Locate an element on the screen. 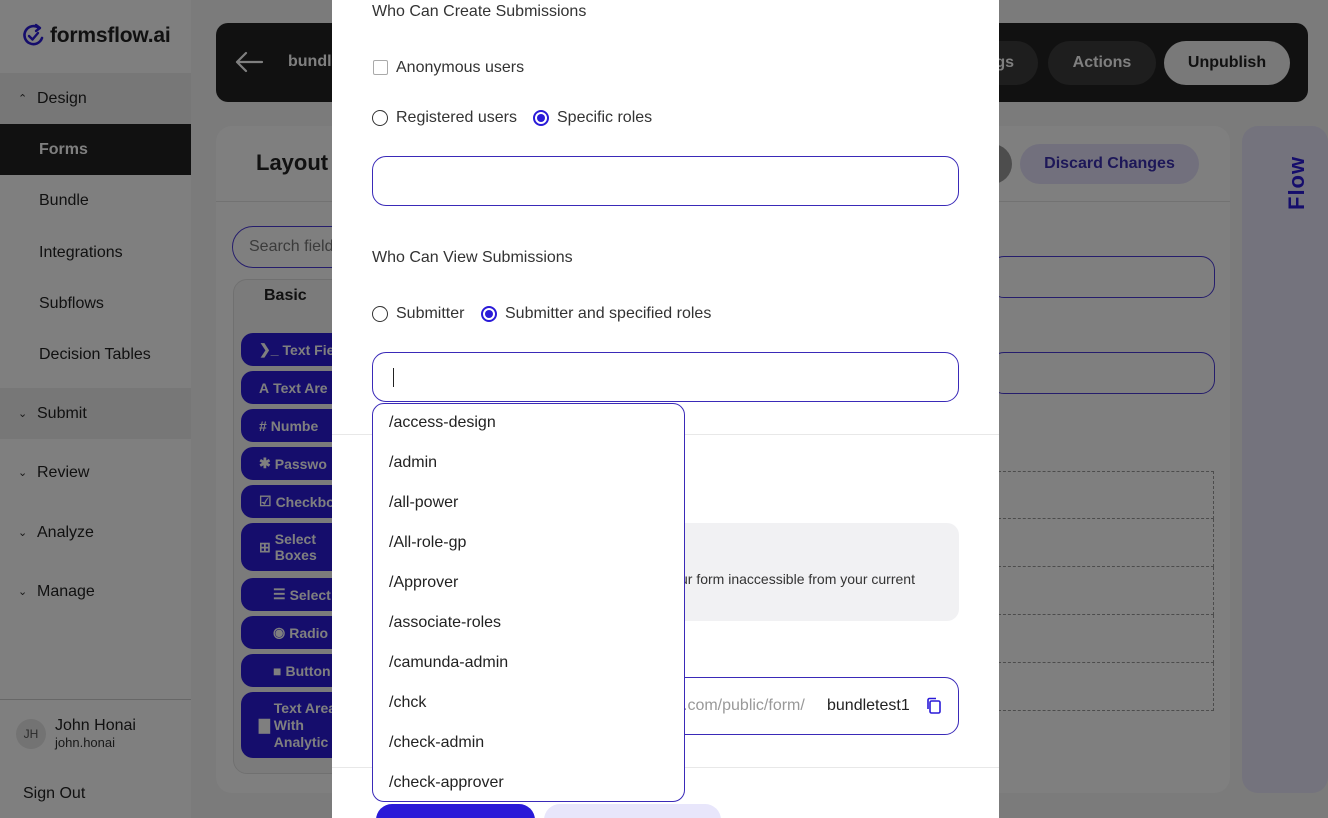  specific-roles-radio is located at coordinates (541, 118).